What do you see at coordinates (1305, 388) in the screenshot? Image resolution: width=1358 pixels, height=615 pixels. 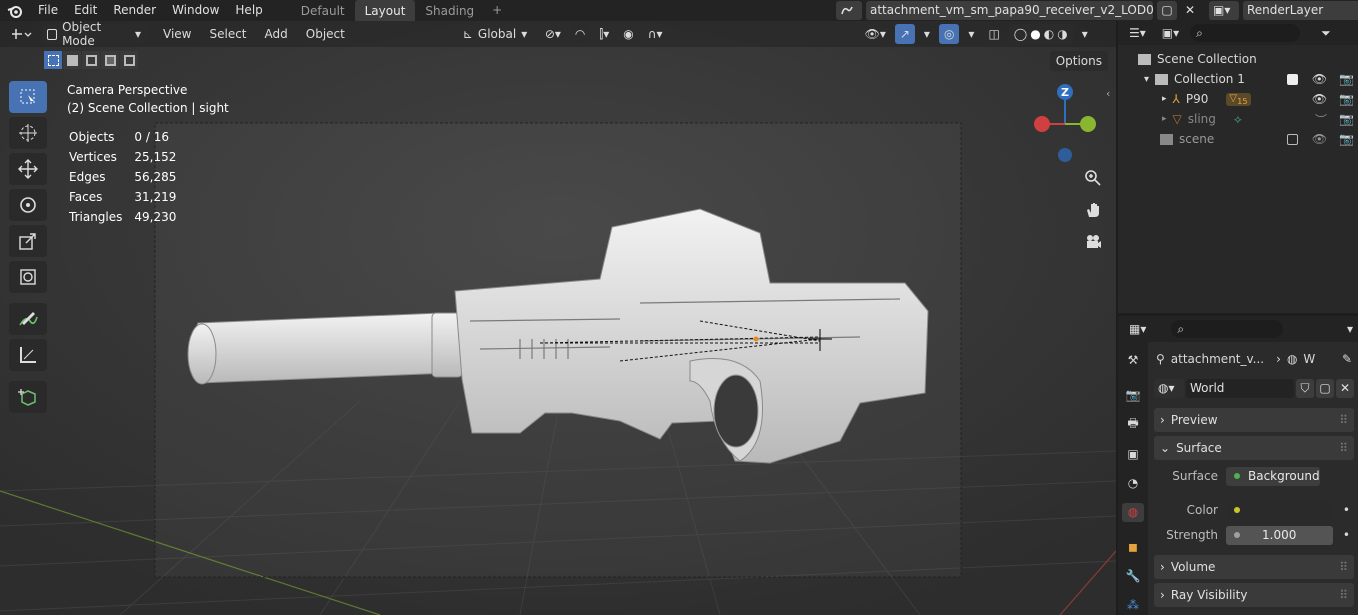 I see `fake-user-icon: ⛉` at bounding box center [1305, 388].